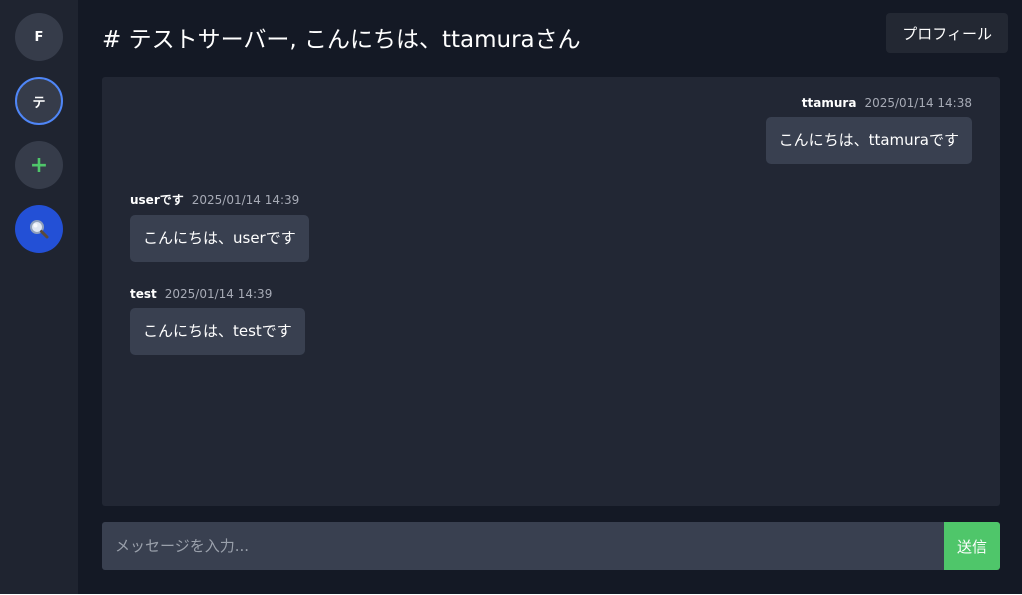  Describe the element at coordinates (972, 546) in the screenshot. I see `send-button: 送信` at that location.